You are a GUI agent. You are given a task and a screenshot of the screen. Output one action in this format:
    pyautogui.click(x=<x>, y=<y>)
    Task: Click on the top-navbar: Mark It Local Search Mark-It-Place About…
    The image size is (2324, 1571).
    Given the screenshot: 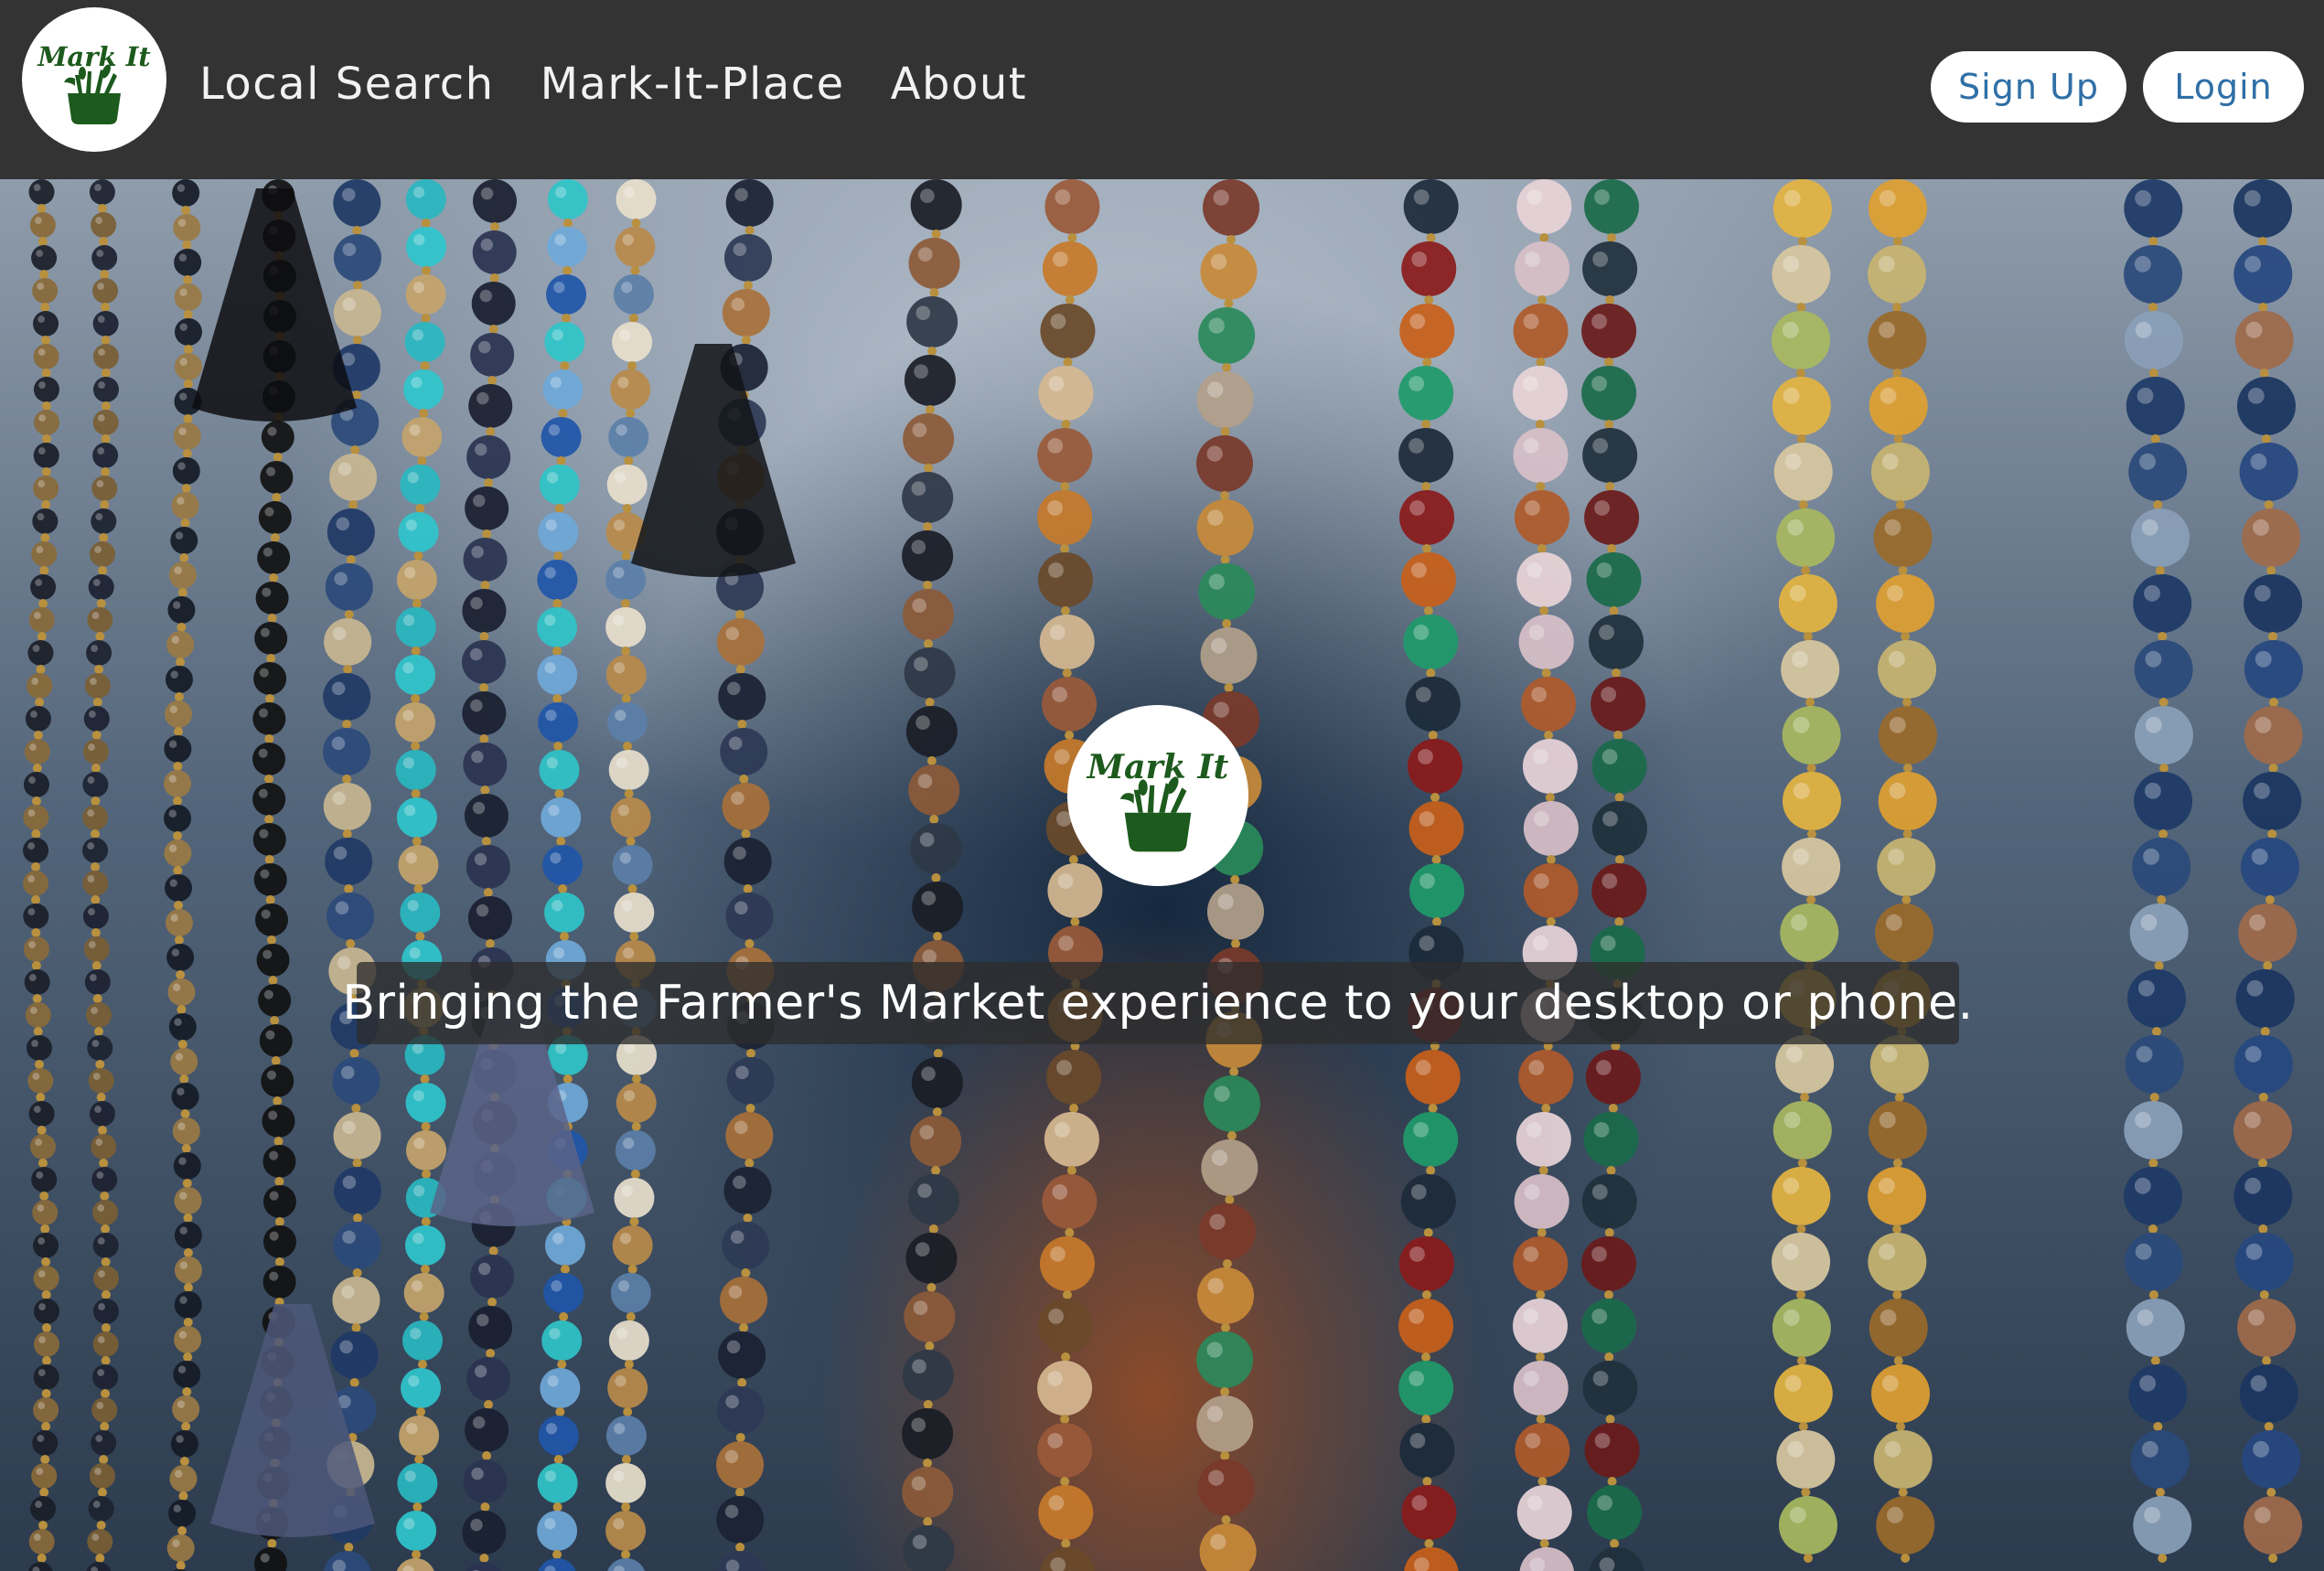 What is the action you would take?
    pyautogui.click(x=1162, y=89)
    